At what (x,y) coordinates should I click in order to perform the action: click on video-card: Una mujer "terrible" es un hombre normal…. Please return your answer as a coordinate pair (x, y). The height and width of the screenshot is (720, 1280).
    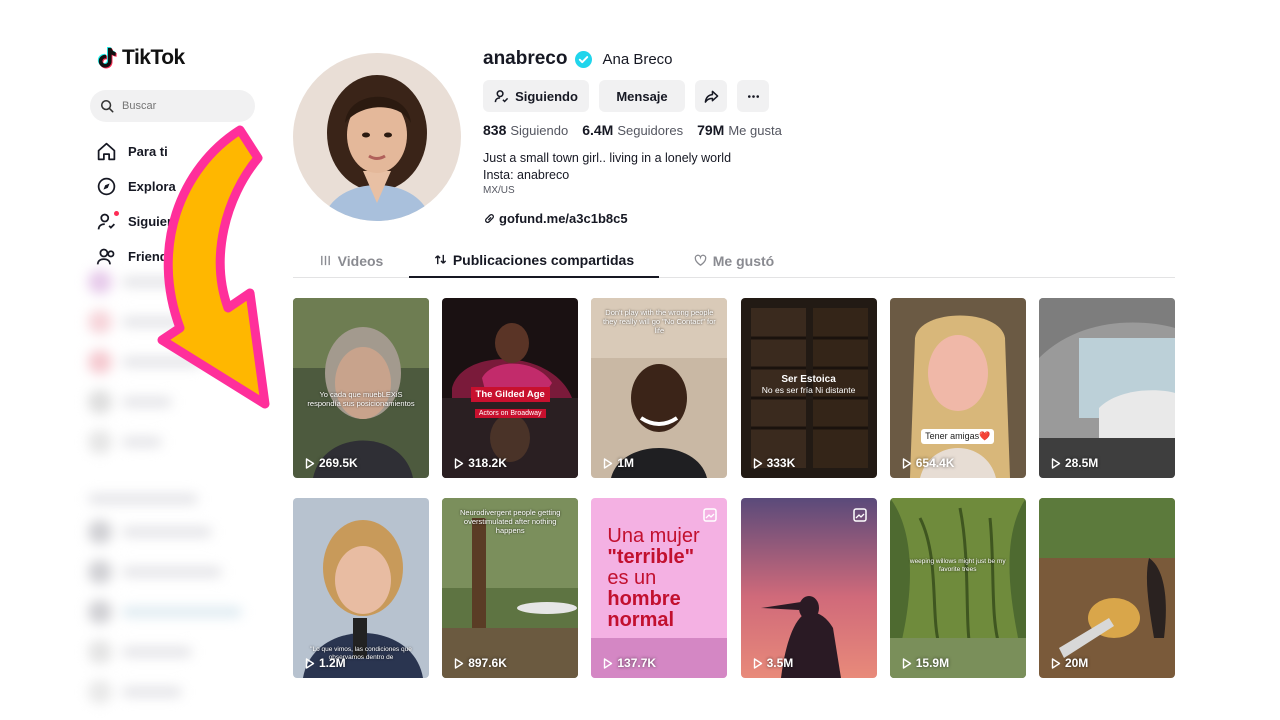
    Looking at the image, I should click on (659, 588).